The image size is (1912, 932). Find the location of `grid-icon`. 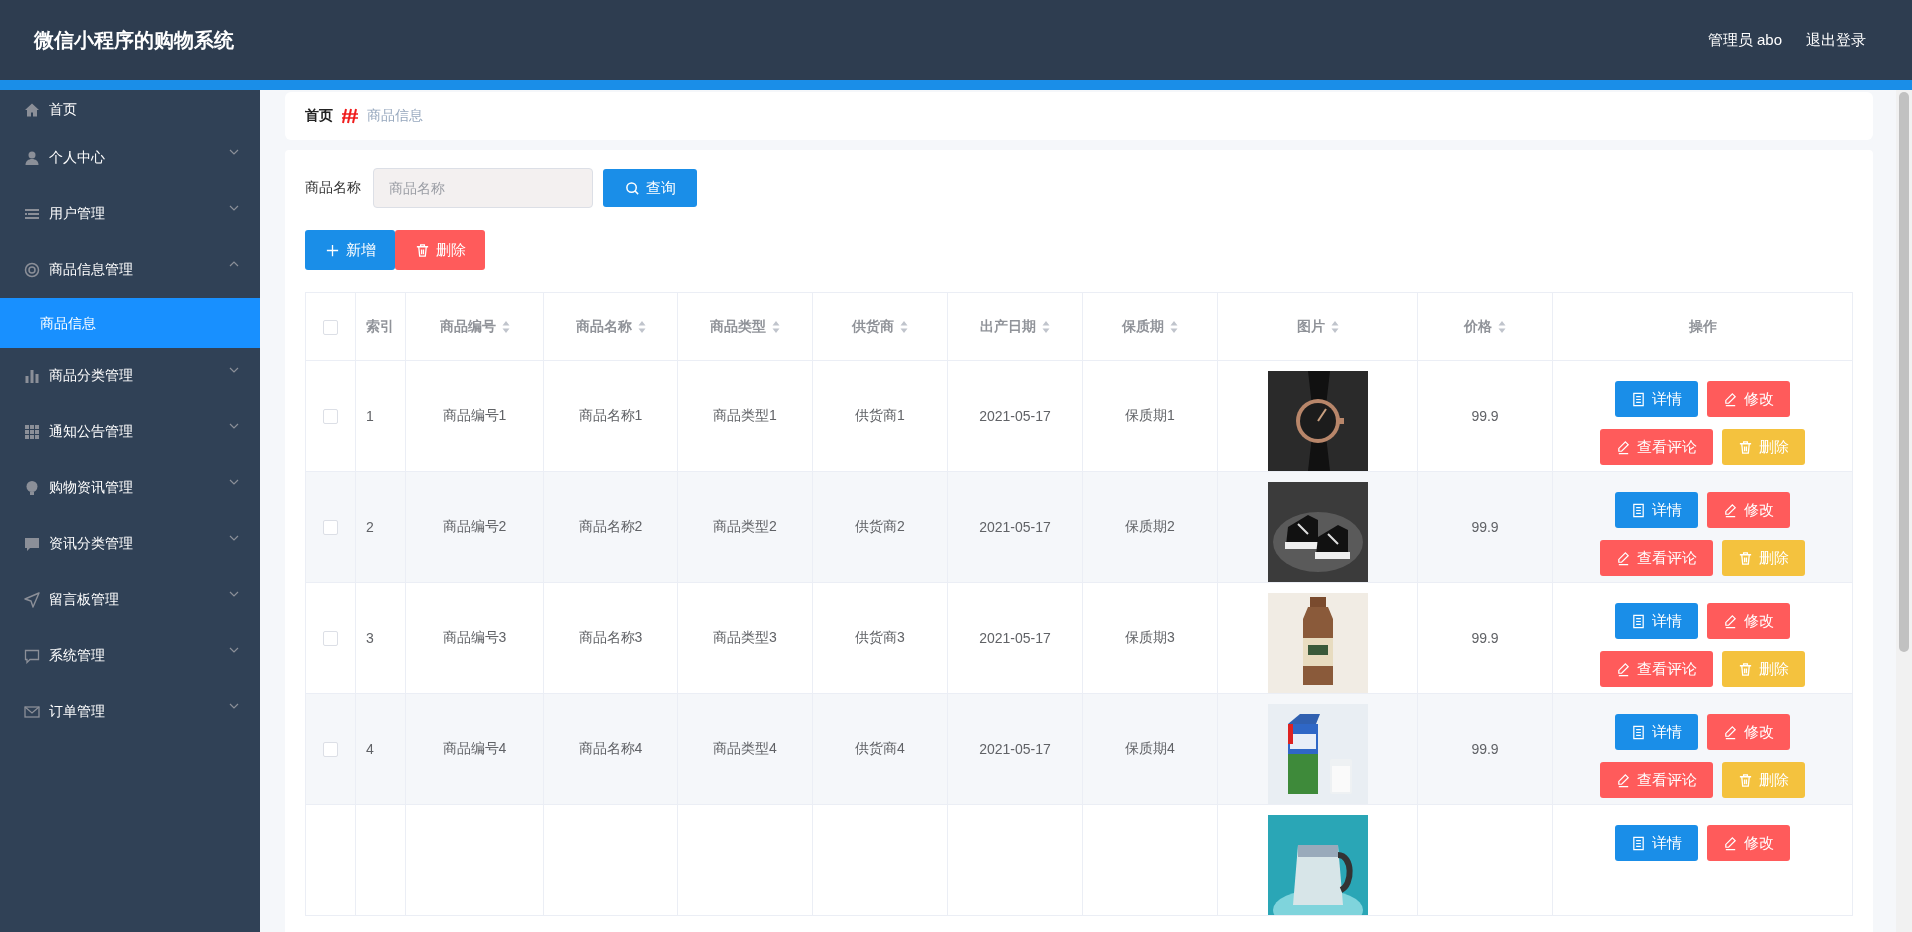

grid-icon is located at coordinates (32, 432).